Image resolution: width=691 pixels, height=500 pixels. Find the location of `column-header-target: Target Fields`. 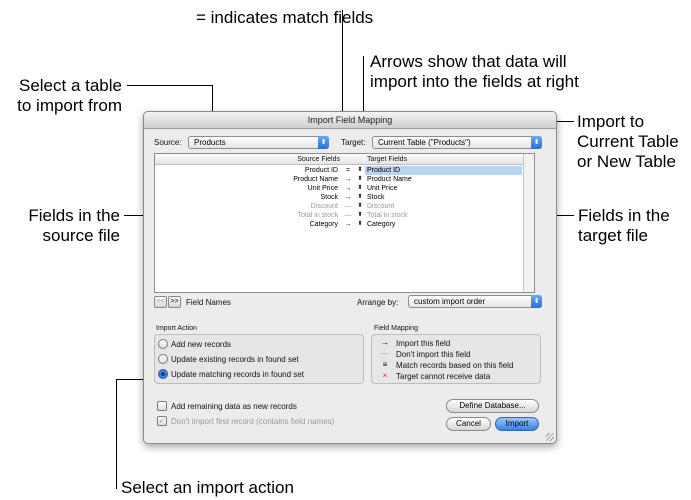

column-header-target: Target Fields is located at coordinates (387, 159).